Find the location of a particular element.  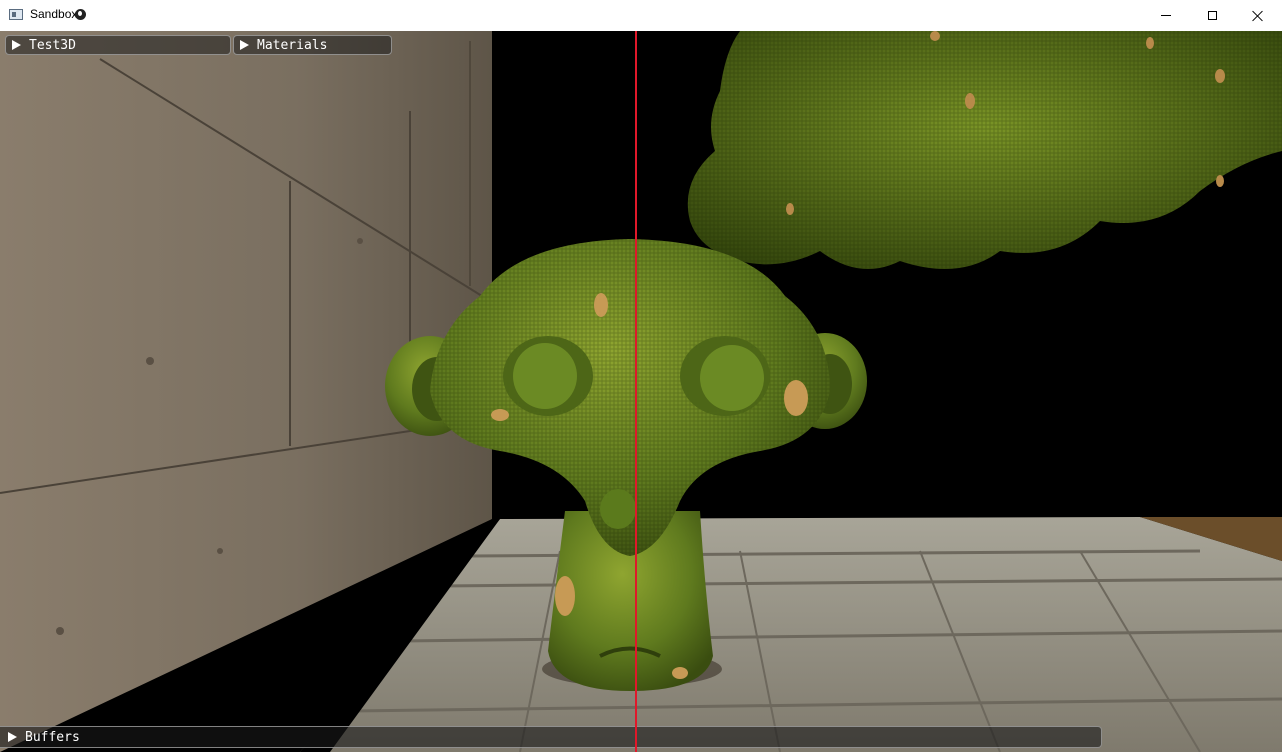

globe-icon is located at coordinates (80, 14).